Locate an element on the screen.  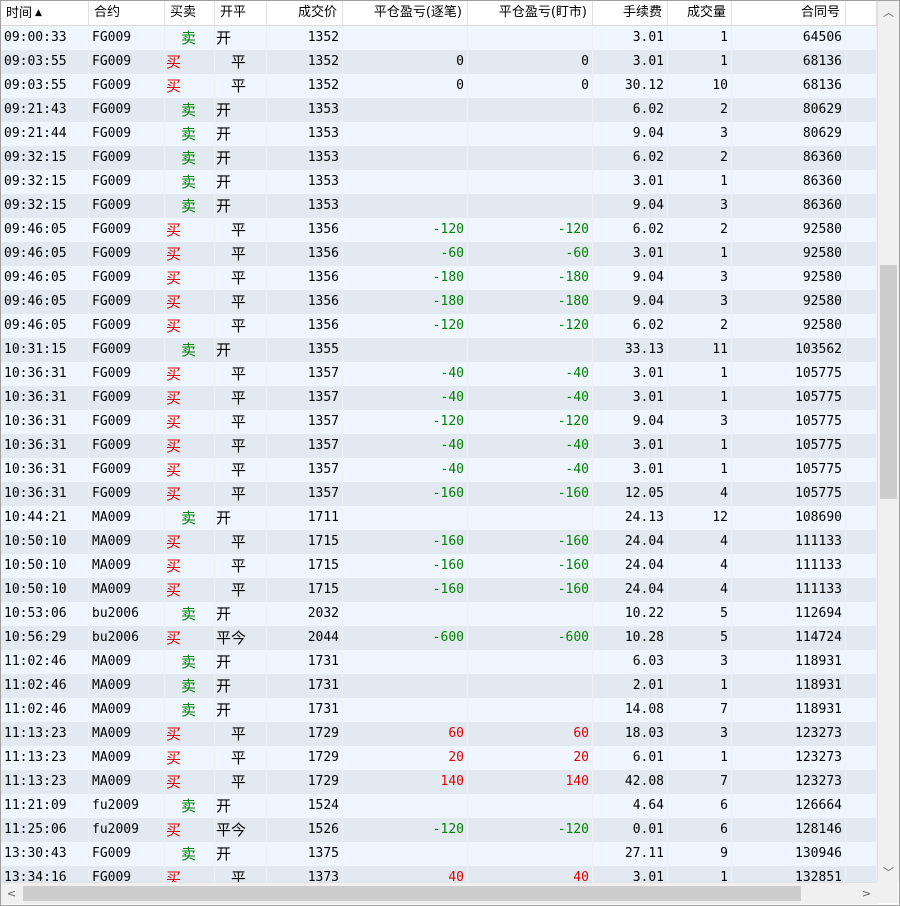
cell-fee: 2.01 is located at coordinates (630, 686).